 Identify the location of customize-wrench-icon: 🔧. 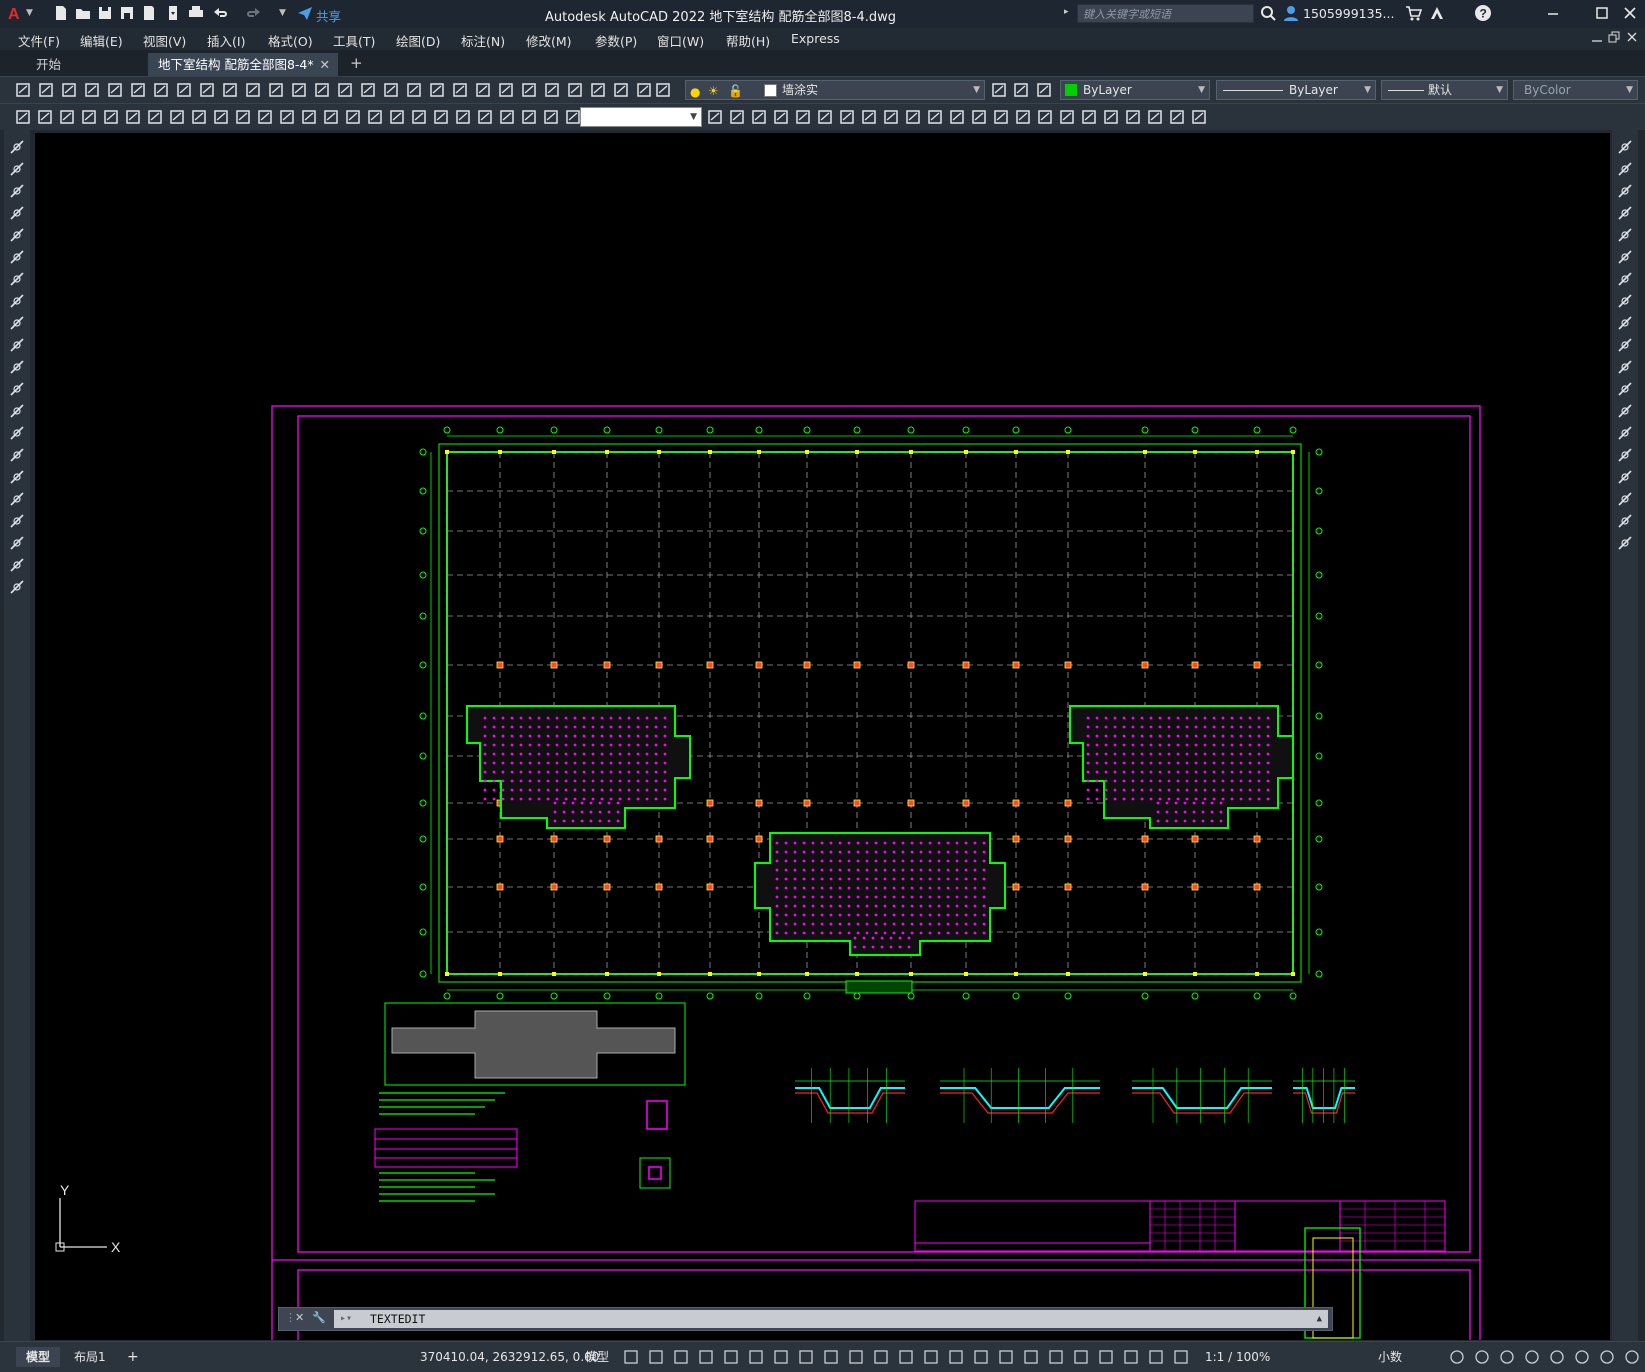
(319, 1317).